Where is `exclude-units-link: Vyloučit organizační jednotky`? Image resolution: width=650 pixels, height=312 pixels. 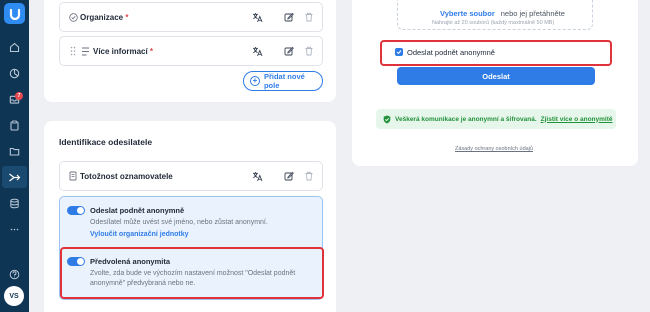 exclude-units-link: Vyloučit organizační jednotky is located at coordinates (139, 234).